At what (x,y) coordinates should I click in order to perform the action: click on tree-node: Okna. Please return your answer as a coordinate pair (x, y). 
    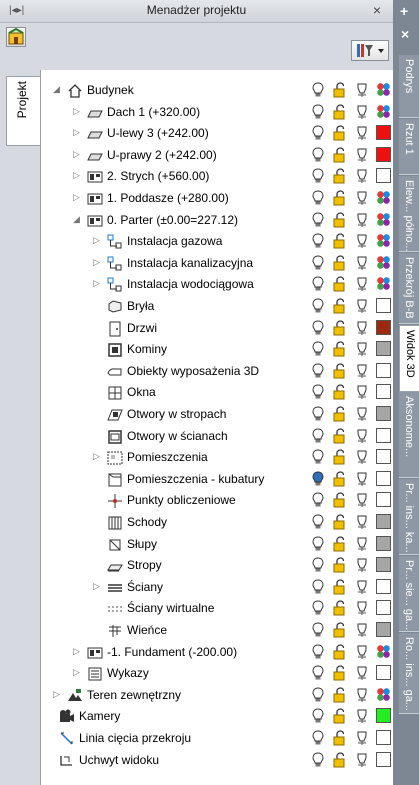
    Looking at the image, I should click on (218, 392).